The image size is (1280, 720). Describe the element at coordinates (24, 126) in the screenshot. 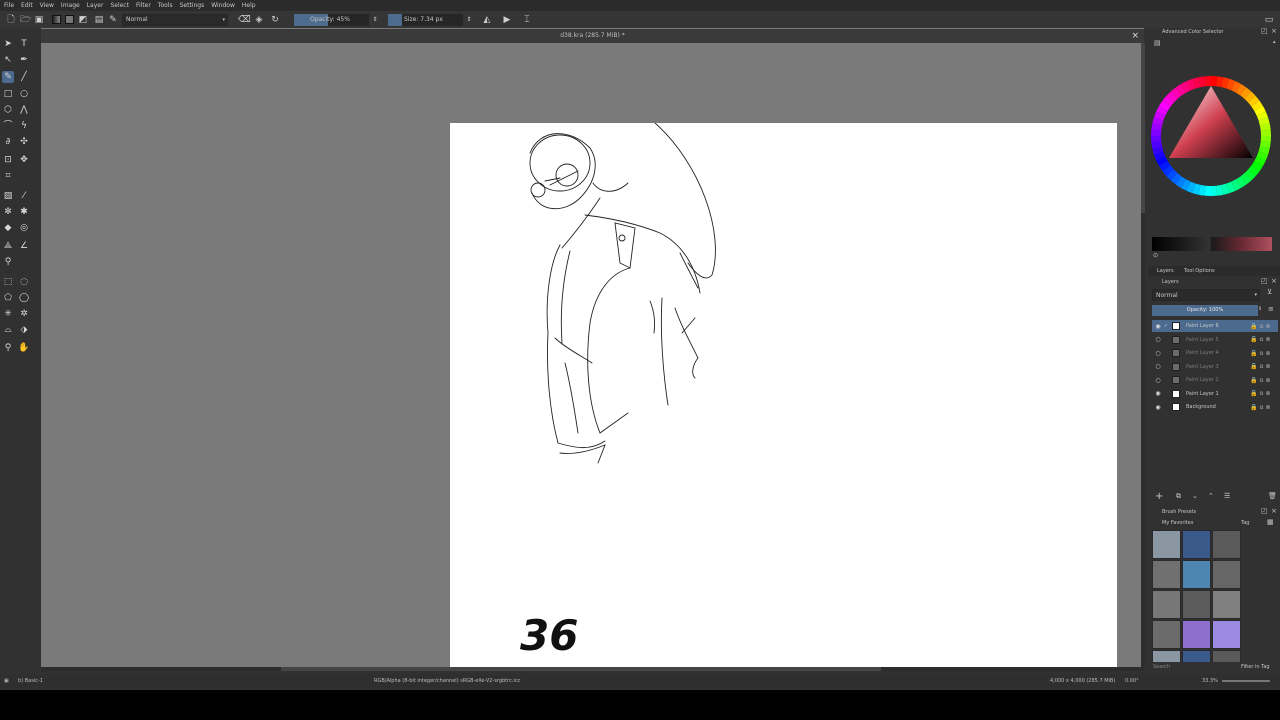

I see `freehand-path-tool-icon: ϟ` at that location.